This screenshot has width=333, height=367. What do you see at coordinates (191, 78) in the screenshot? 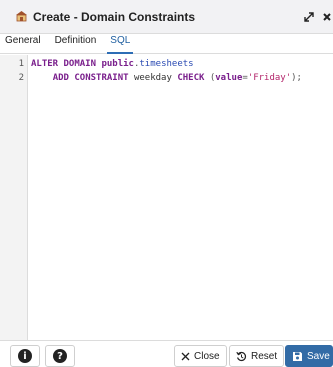
I see `sql-keyword: CHECK` at bounding box center [191, 78].